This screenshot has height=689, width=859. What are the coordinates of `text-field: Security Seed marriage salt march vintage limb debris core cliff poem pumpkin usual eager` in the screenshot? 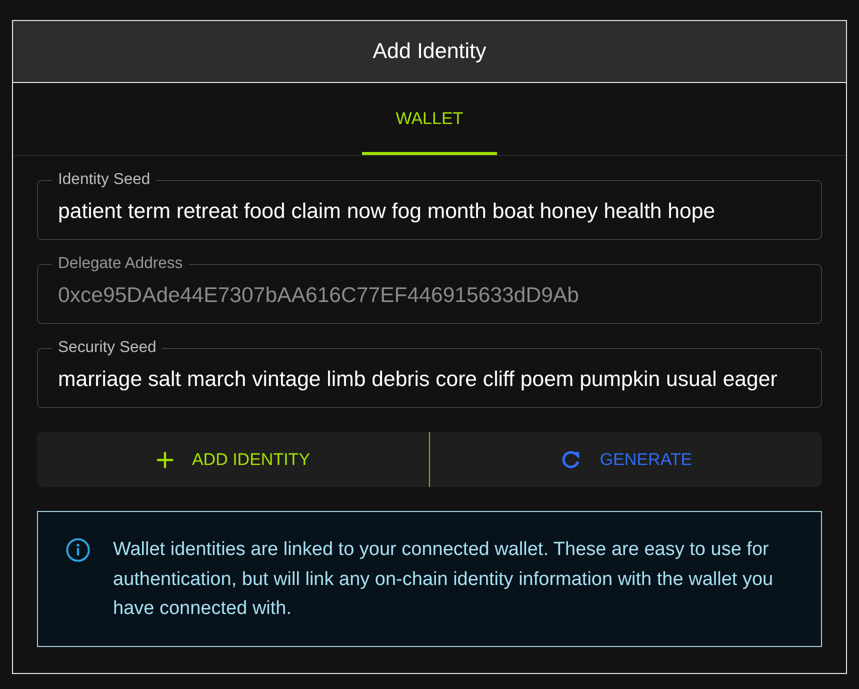 It's located at (429, 373).